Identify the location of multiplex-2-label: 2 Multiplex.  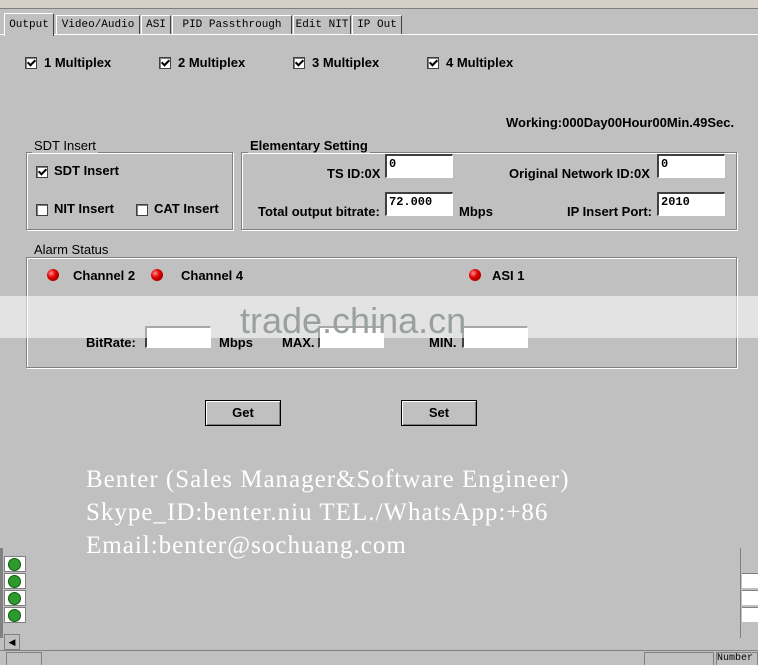
(212, 62).